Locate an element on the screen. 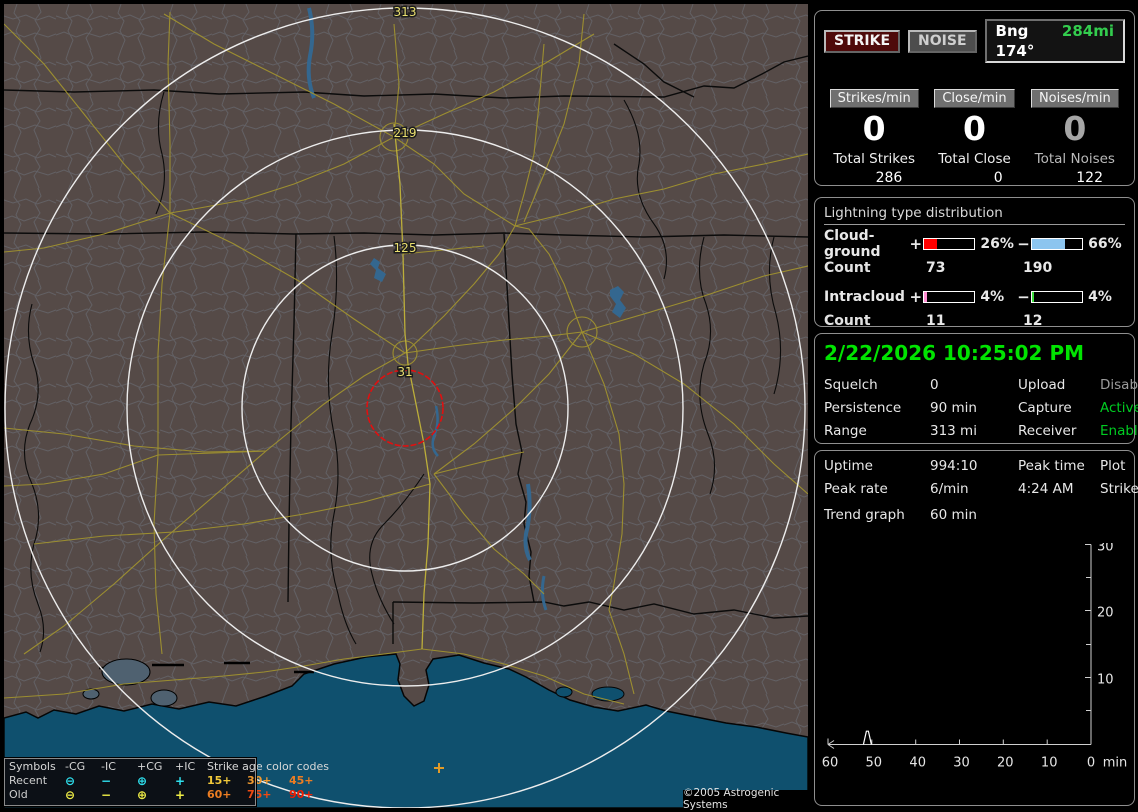 The image size is (1138, 812). ic-negative-count: 12 is located at coordinates (1033, 321).